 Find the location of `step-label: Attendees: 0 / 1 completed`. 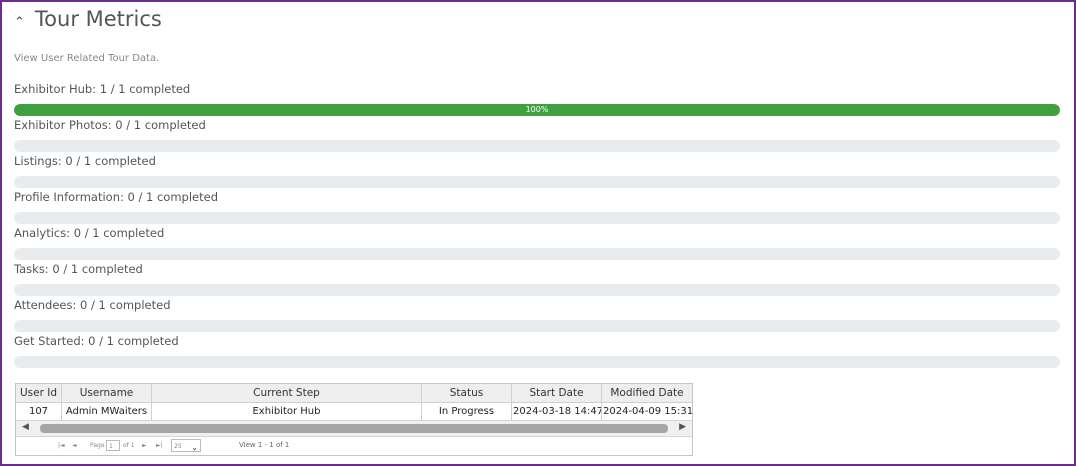

step-label: Attendees: 0 / 1 completed is located at coordinates (92, 305).